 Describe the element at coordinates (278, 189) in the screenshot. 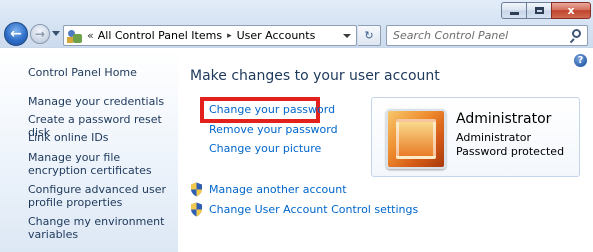

I see `manage-another-account-link: Manage another account` at that location.